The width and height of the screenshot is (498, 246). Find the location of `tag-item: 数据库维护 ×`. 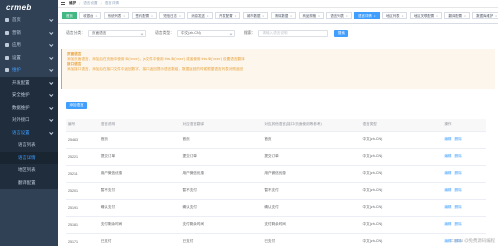

tag-item: 数据库维护 × is located at coordinates (485, 15).